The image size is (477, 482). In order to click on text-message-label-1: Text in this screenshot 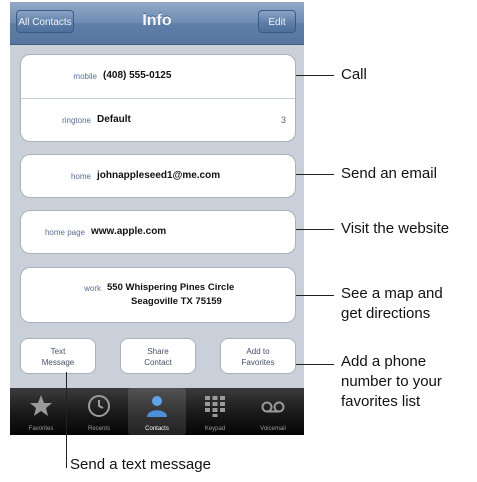, I will do `click(58, 351)`.